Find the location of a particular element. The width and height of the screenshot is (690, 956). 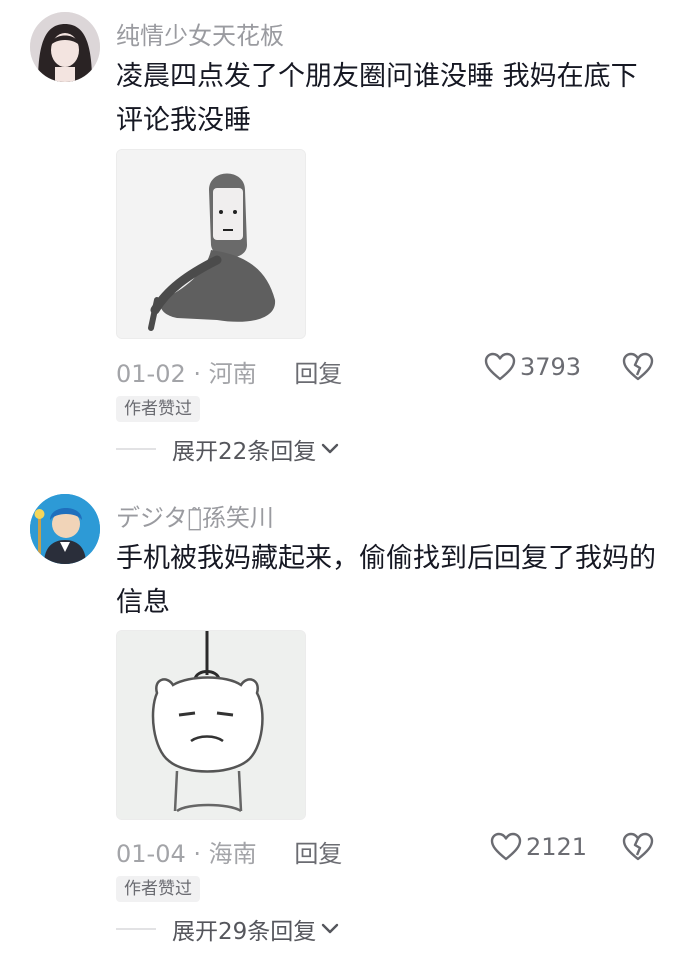

like-button: 2121 is located at coordinates (538, 847).